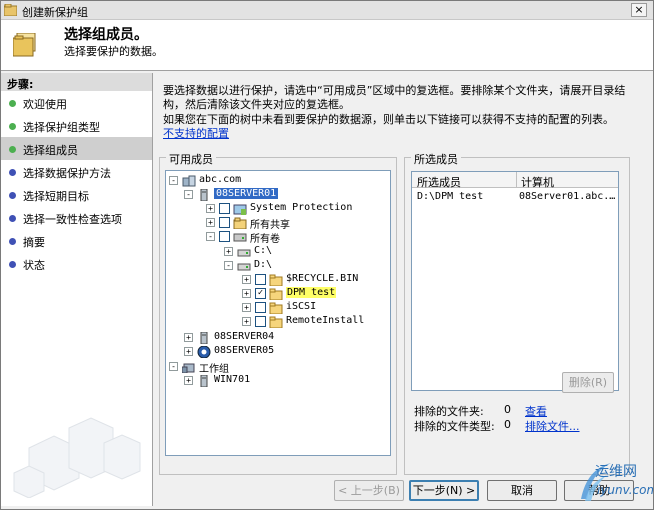 The width and height of the screenshot is (654, 510). What do you see at coordinates (536, 411) in the screenshot?
I see `view-excluded-link: 查看` at bounding box center [536, 411].